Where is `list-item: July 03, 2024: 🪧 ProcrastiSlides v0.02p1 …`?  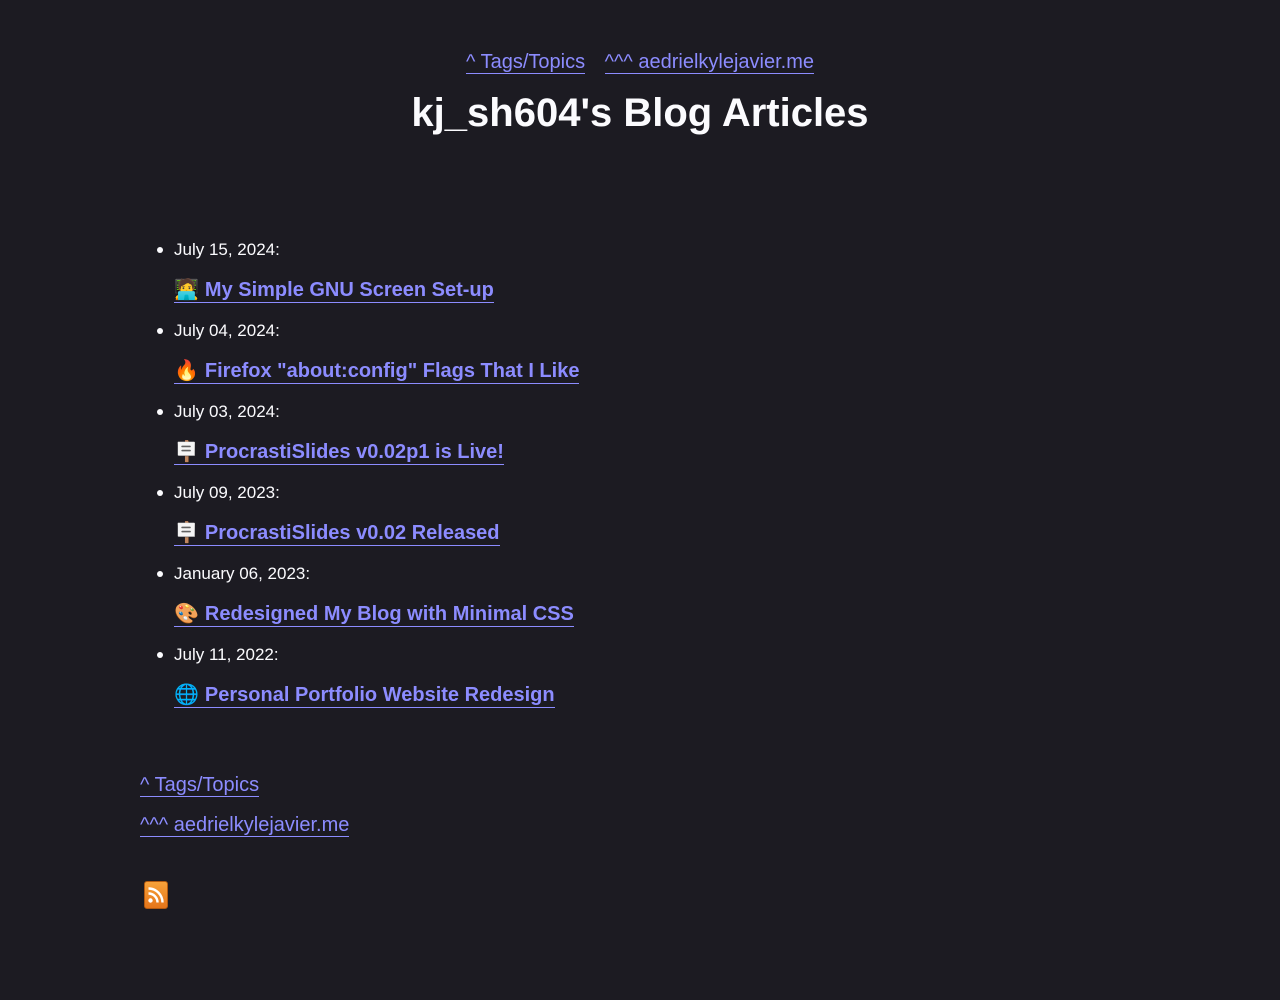 list-item: July 03, 2024: 🪧 ProcrastiSlides v0.02p1 … is located at coordinates (648, 433).